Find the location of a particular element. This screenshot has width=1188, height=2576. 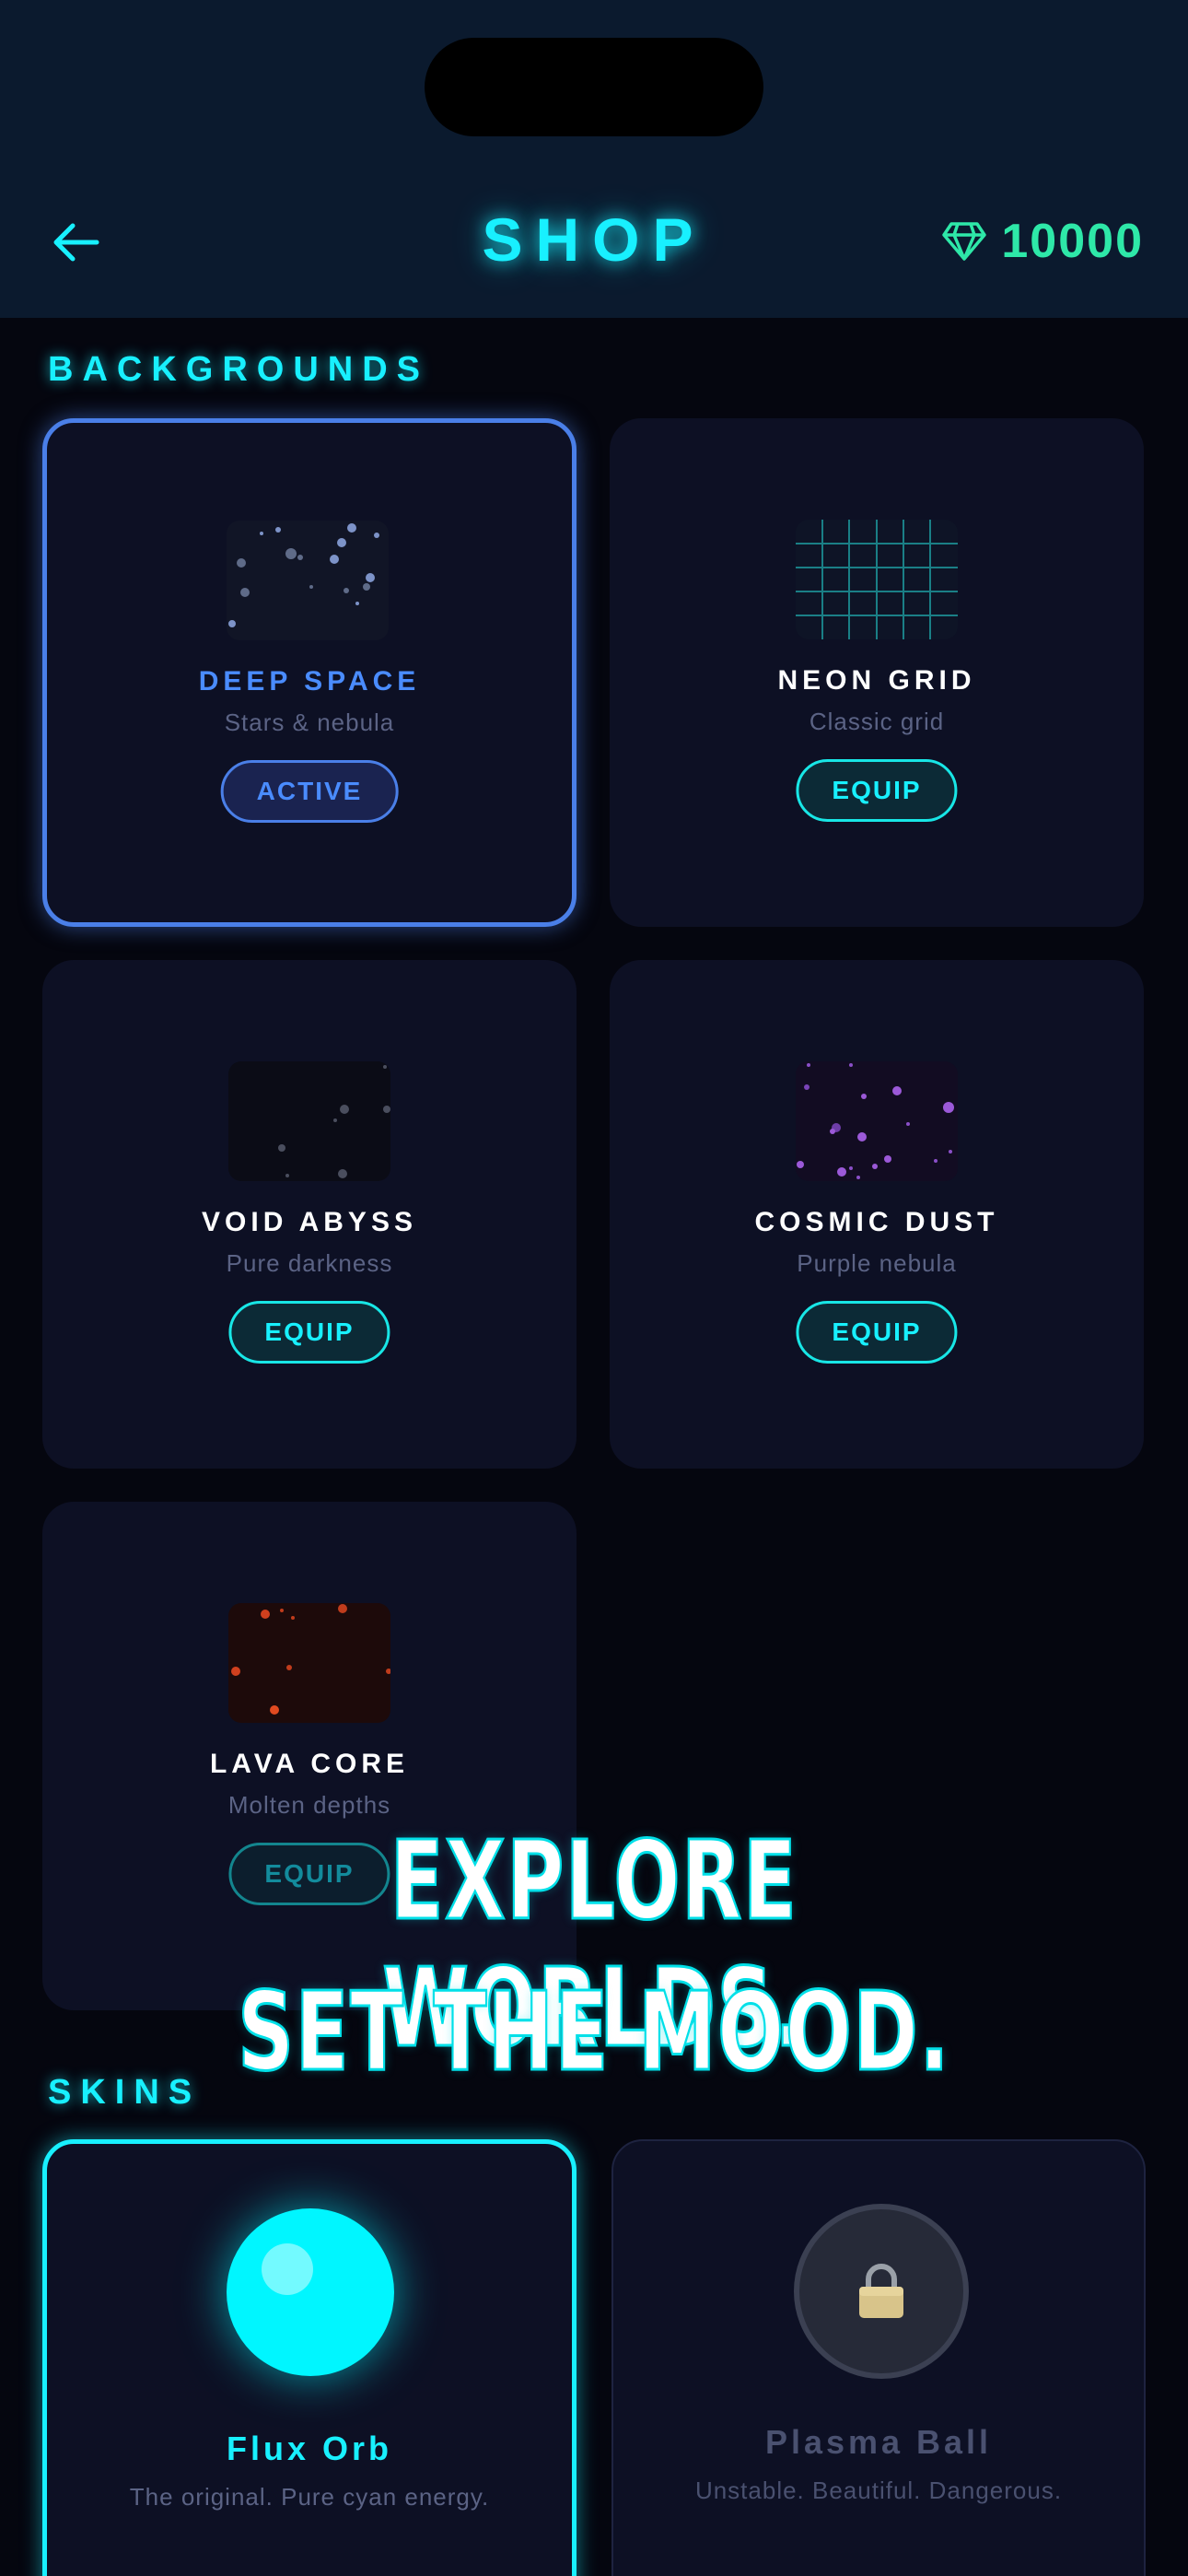

plasma-ball-preview is located at coordinates (881, 2291).